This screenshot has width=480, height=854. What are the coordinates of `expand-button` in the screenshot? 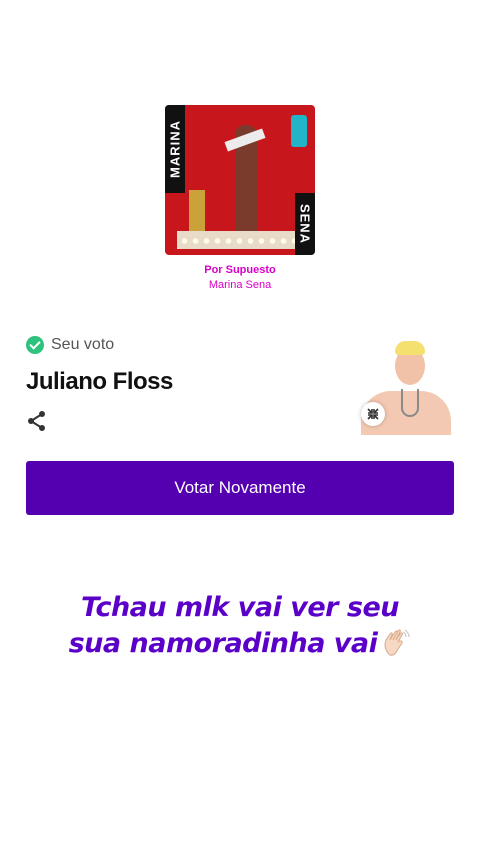 It's located at (373, 414).